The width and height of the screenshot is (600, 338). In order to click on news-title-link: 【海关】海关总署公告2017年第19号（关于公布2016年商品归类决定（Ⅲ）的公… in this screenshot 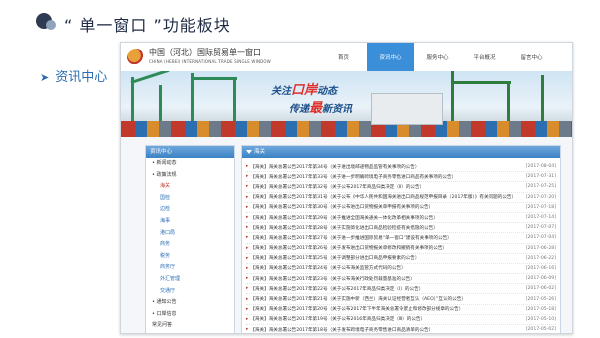, I will do `click(386, 319)`.